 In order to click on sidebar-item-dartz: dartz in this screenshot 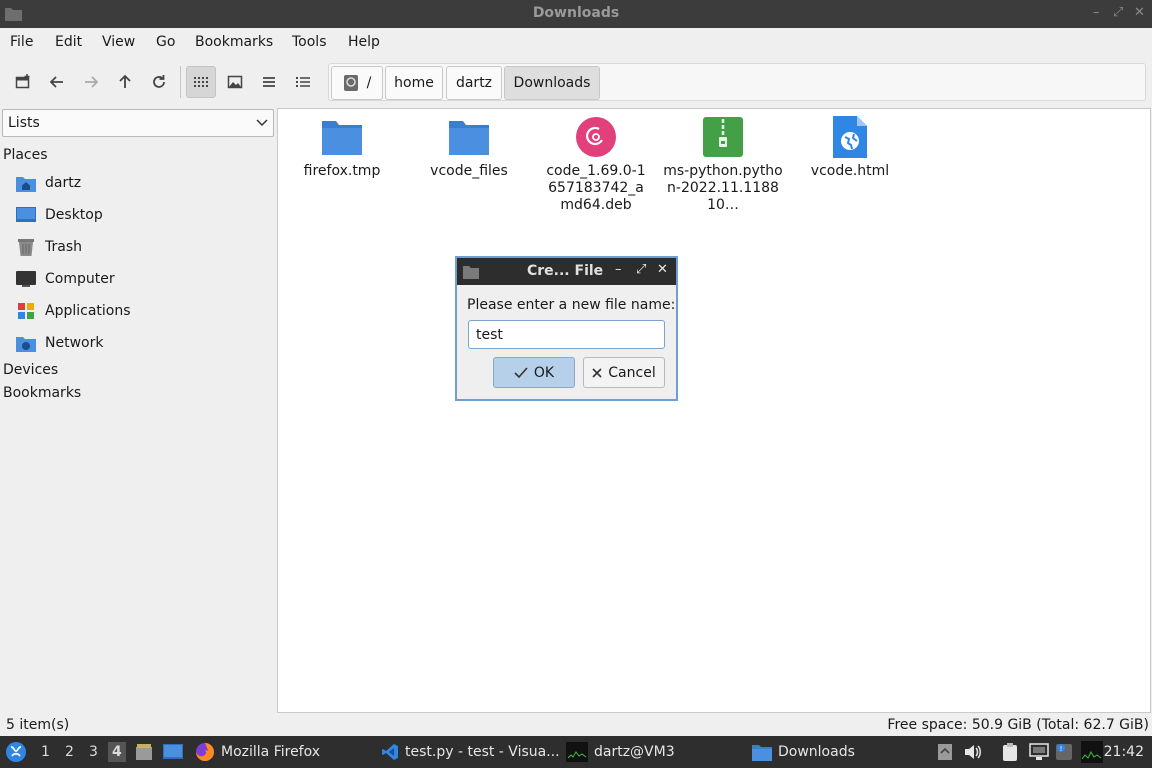, I will do `click(48, 183)`.